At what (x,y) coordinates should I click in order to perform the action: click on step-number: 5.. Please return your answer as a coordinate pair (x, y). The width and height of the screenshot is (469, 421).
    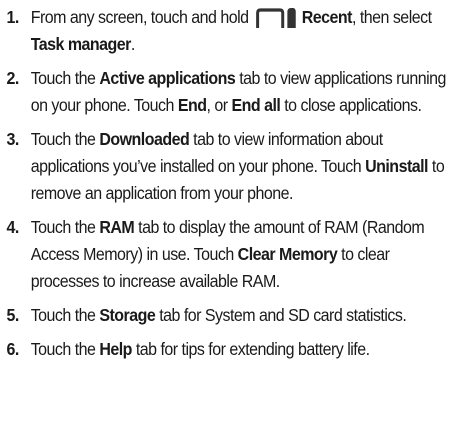
    Looking at the image, I should click on (13, 315).